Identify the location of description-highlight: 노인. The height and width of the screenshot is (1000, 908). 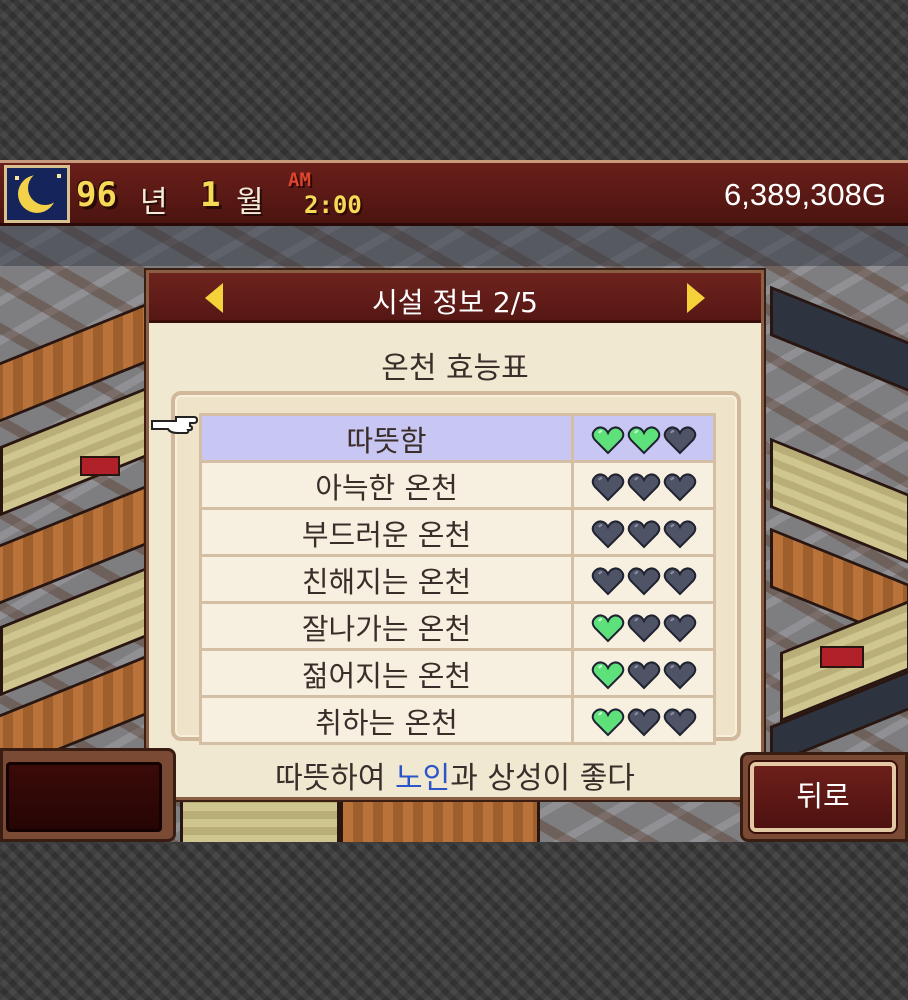
(423, 778).